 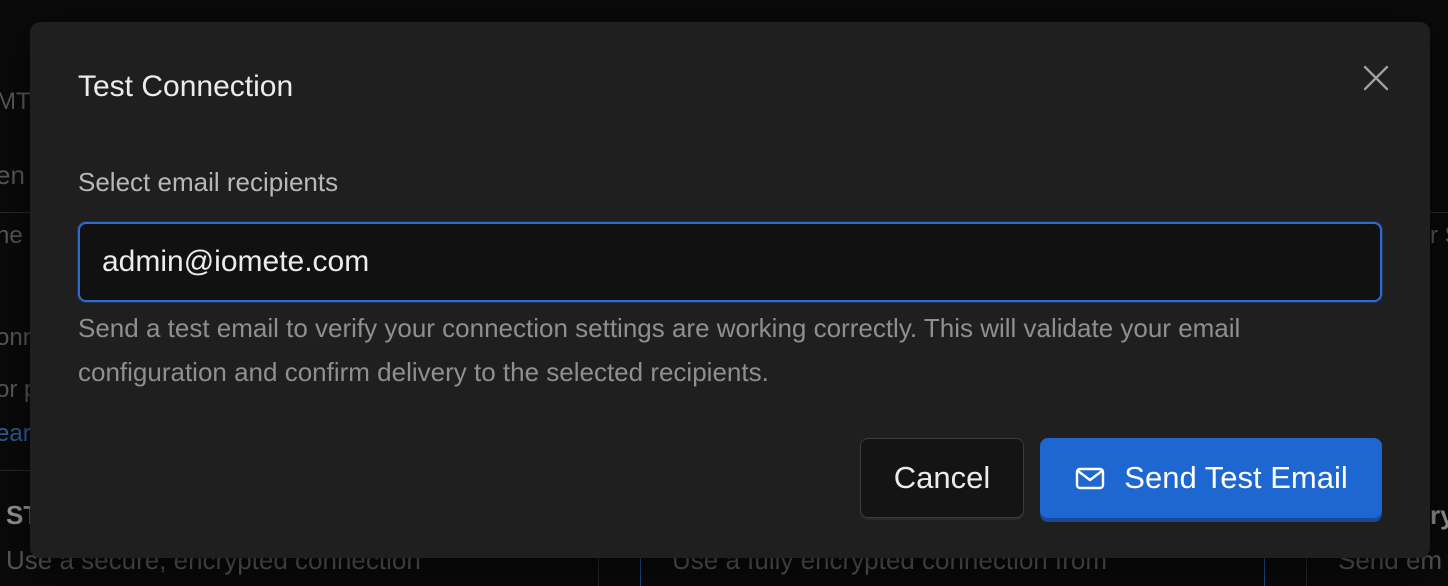 I want to click on mail-icon, so click(x=1090, y=478).